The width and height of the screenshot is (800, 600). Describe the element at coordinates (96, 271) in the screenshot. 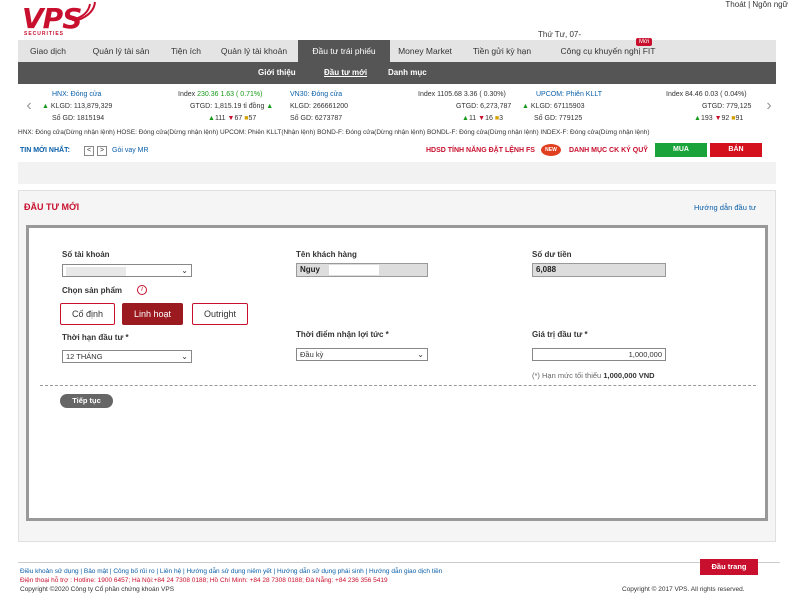

I see `account-value` at that location.